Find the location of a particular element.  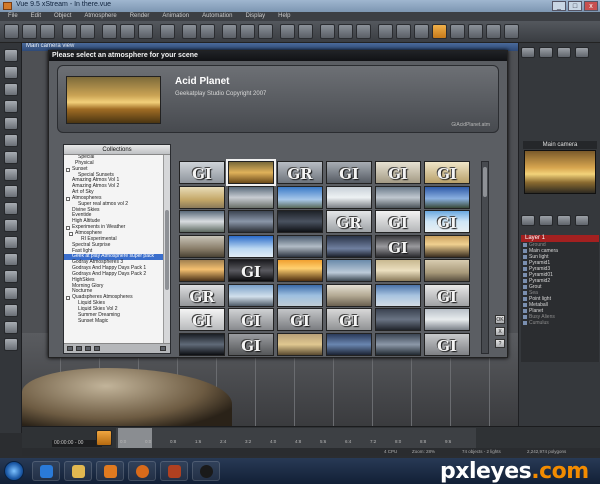

sun-light-icon is located at coordinates (11, 344).